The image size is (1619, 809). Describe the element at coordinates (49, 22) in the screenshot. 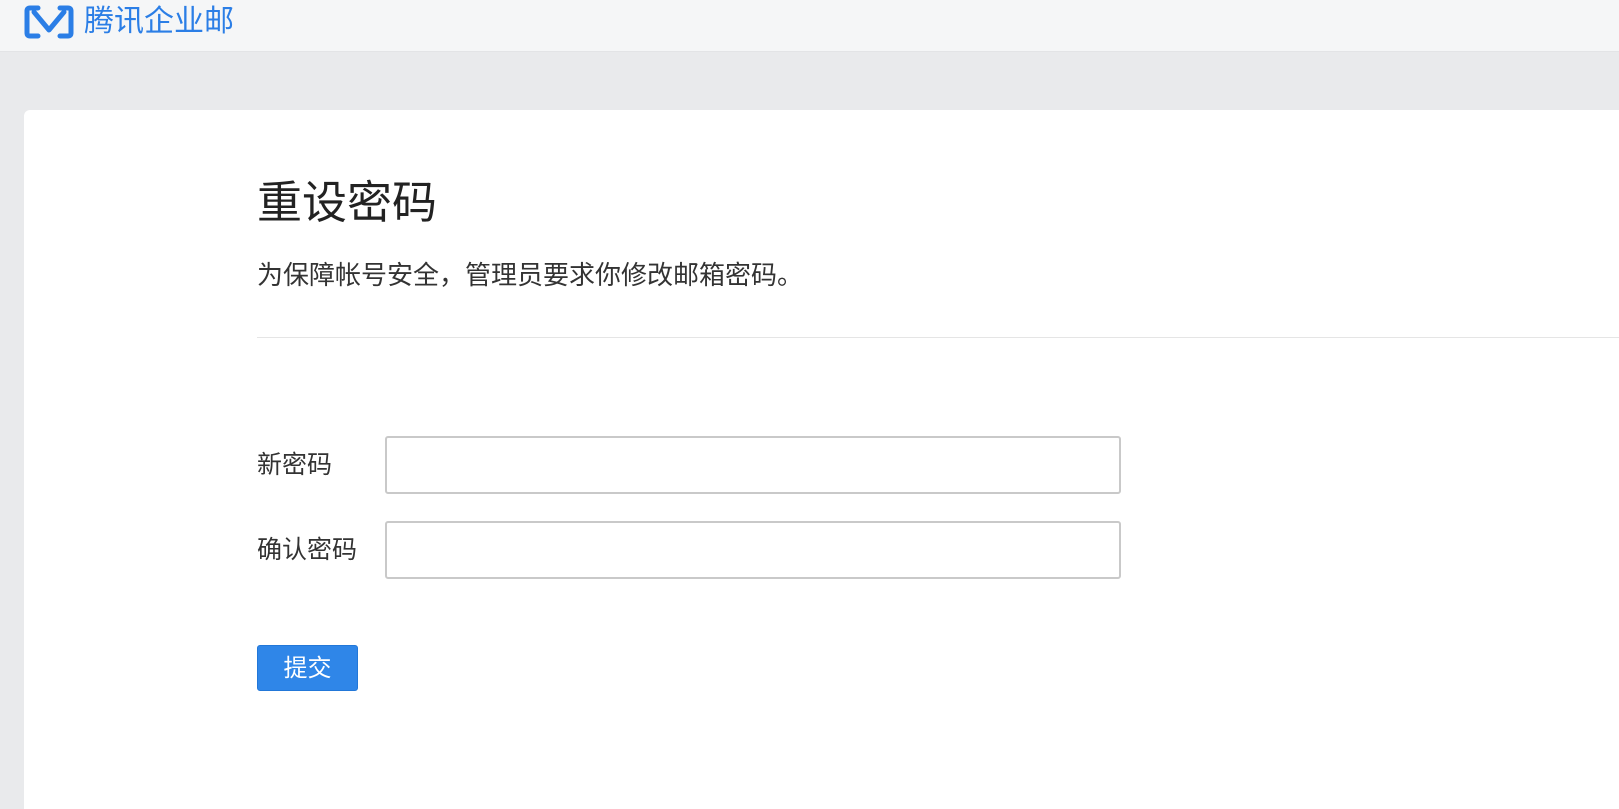

I see `tencent-exmail-logo-icon` at that location.